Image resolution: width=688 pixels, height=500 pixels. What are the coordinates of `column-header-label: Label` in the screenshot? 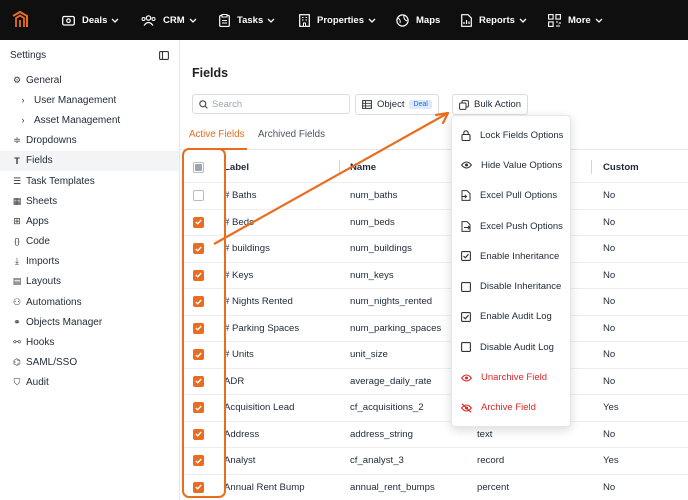 It's located at (236, 167).